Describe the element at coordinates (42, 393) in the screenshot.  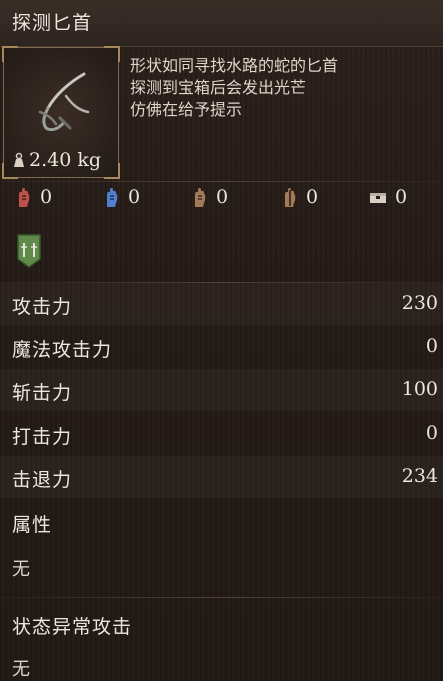
I see `stat-label: 斩击力` at that location.